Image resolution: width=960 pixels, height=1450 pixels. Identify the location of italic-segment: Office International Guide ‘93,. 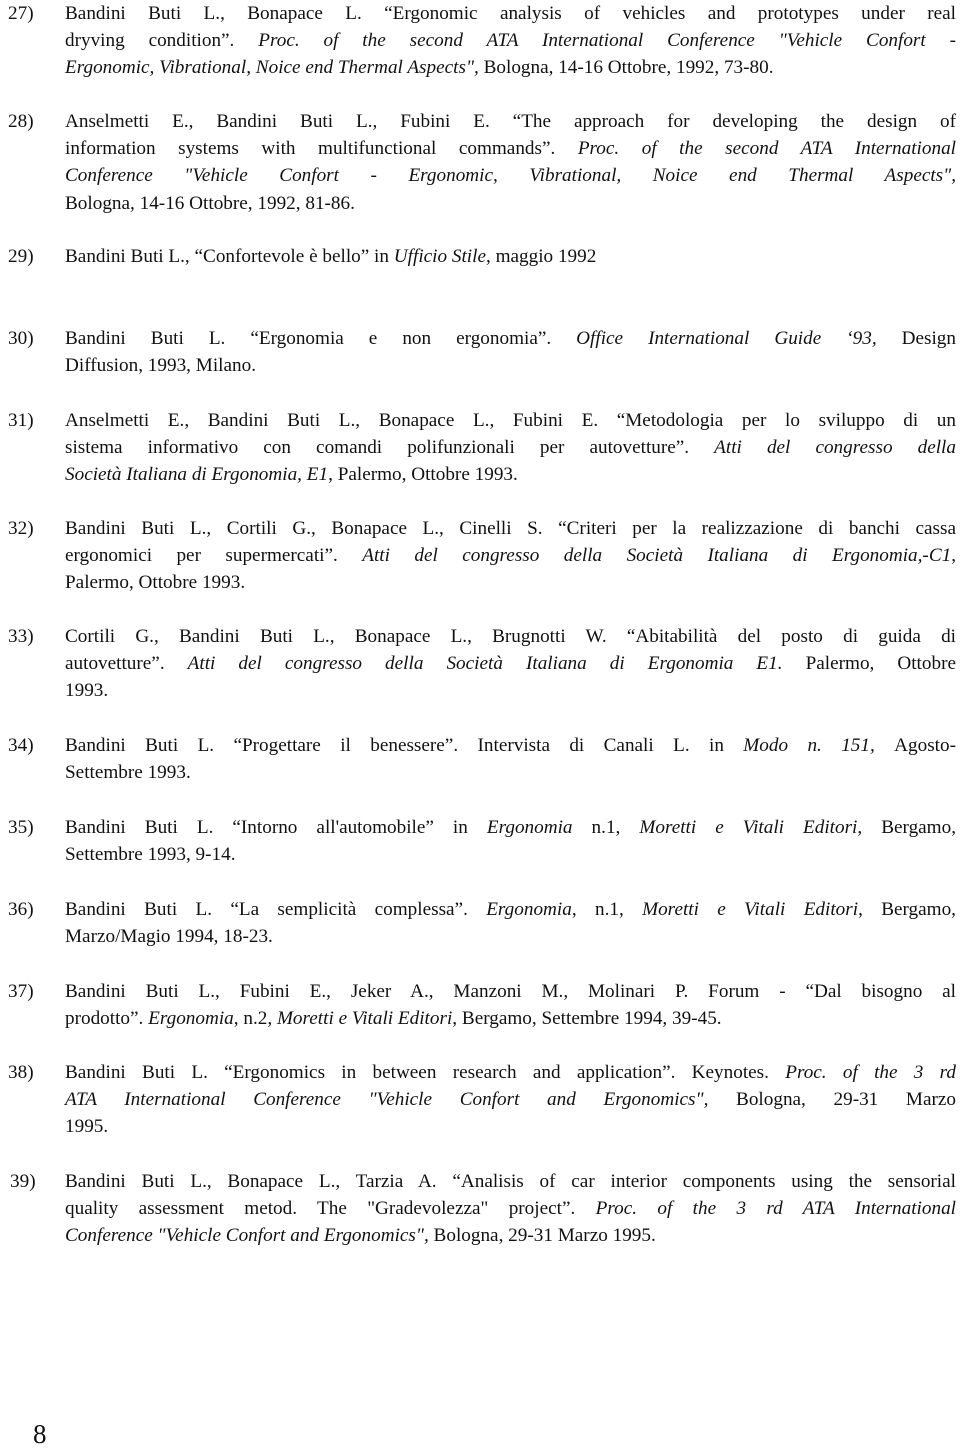
(739, 338).